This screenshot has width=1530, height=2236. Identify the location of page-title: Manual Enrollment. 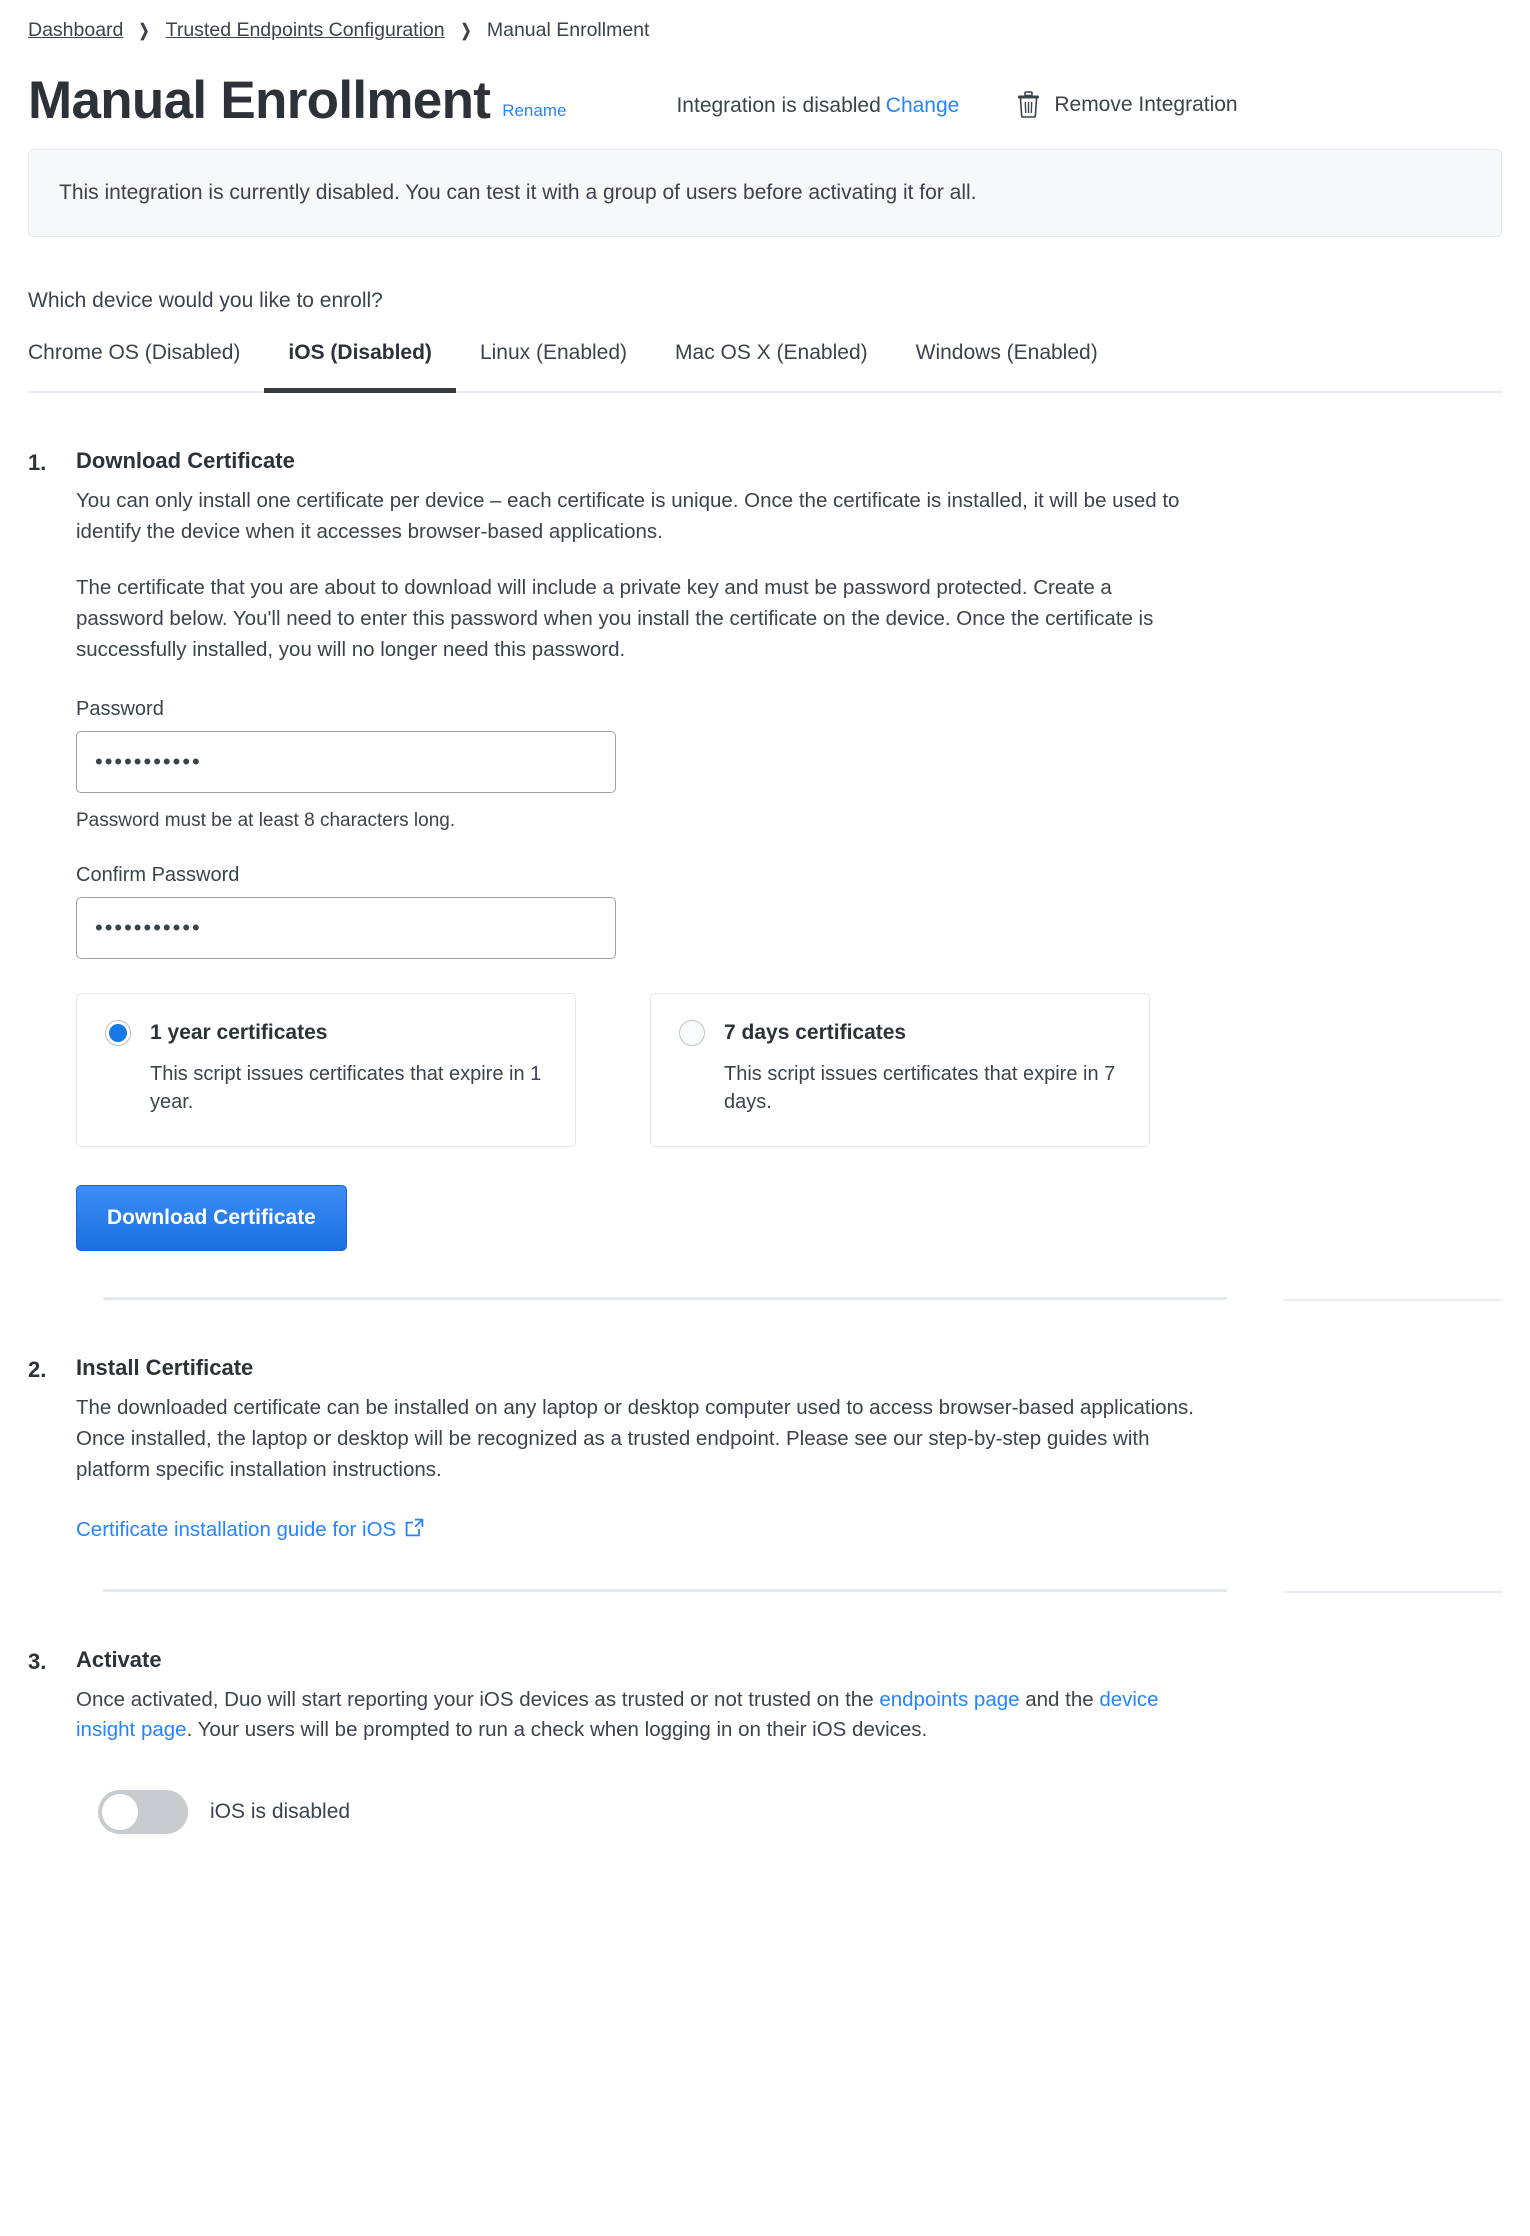
(259, 101).